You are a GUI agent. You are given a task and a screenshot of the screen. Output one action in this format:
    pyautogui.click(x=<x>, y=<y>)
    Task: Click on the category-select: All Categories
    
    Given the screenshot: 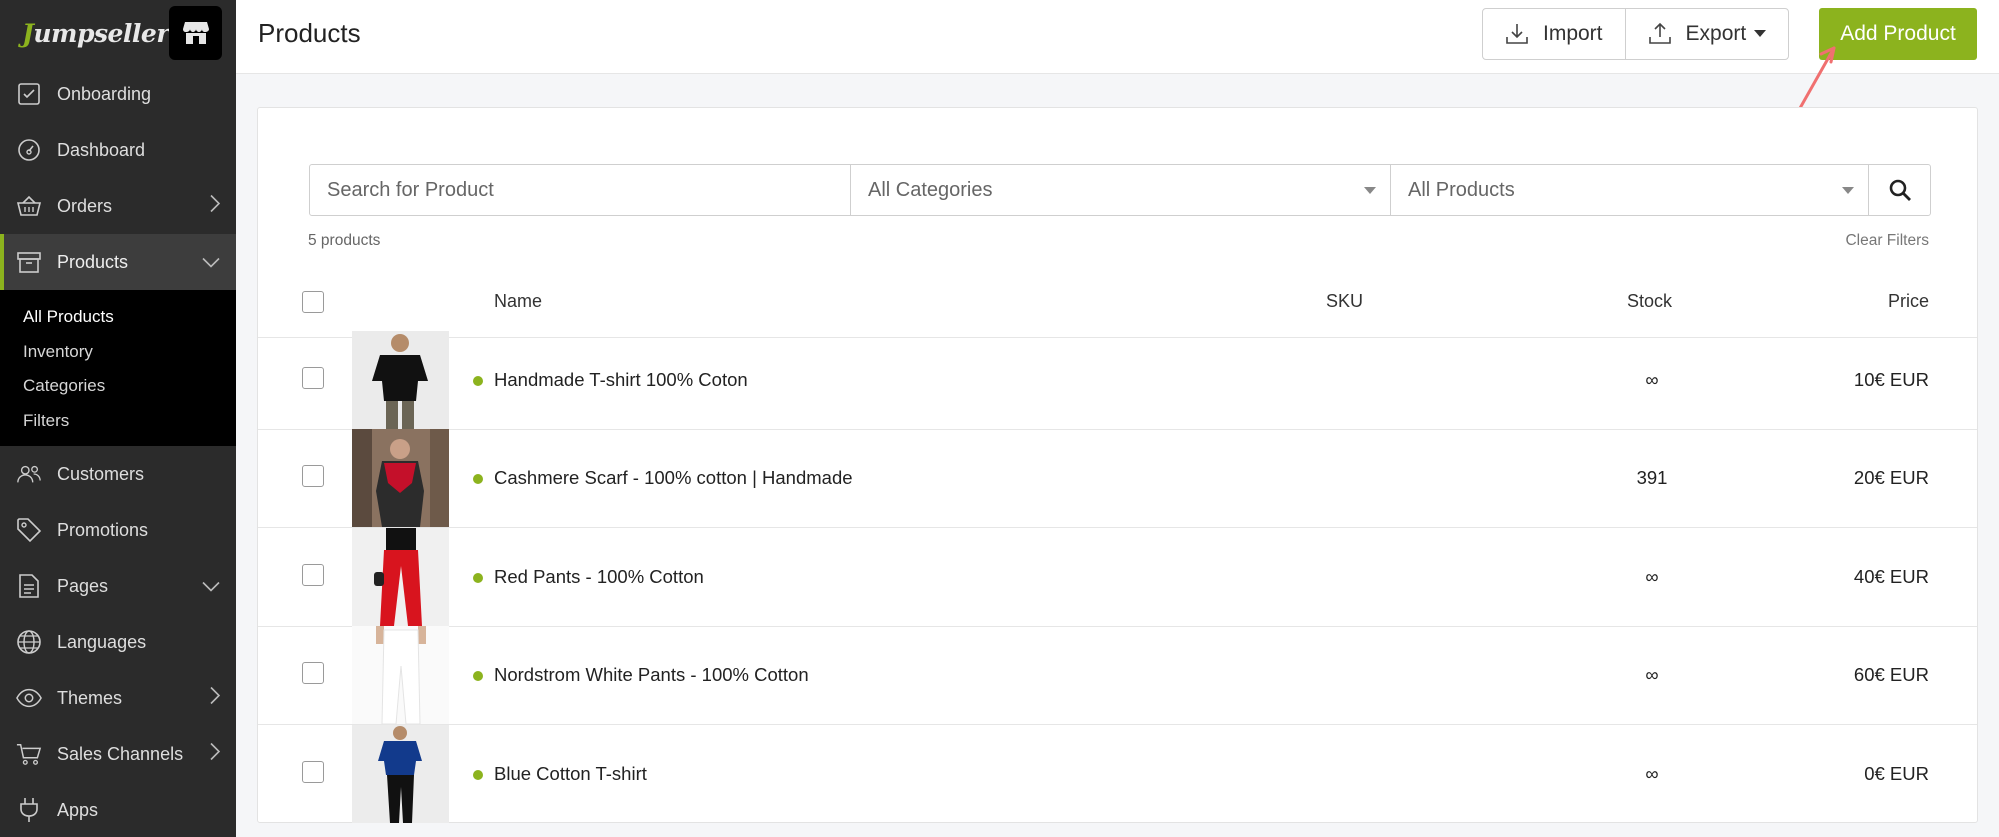 What is the action you would take?
    pyautogui.click(x=1120, y=190)
    